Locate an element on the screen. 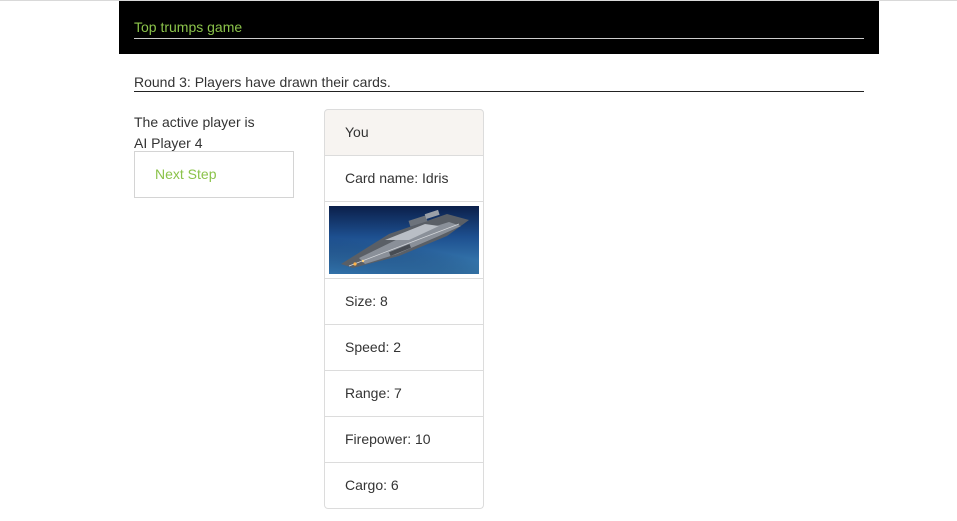 The image size is (957, 521). round-divider is located at coordinates (499, 91).